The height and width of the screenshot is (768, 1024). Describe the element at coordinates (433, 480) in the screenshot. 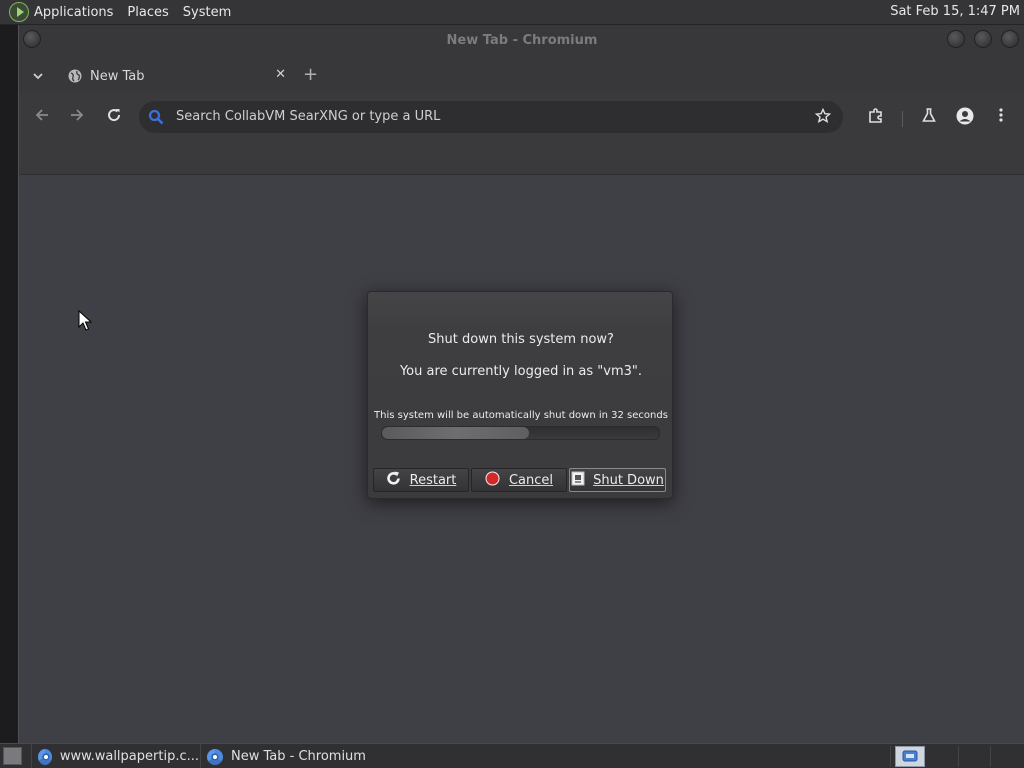

I see `restart-label: Restart` at that location.